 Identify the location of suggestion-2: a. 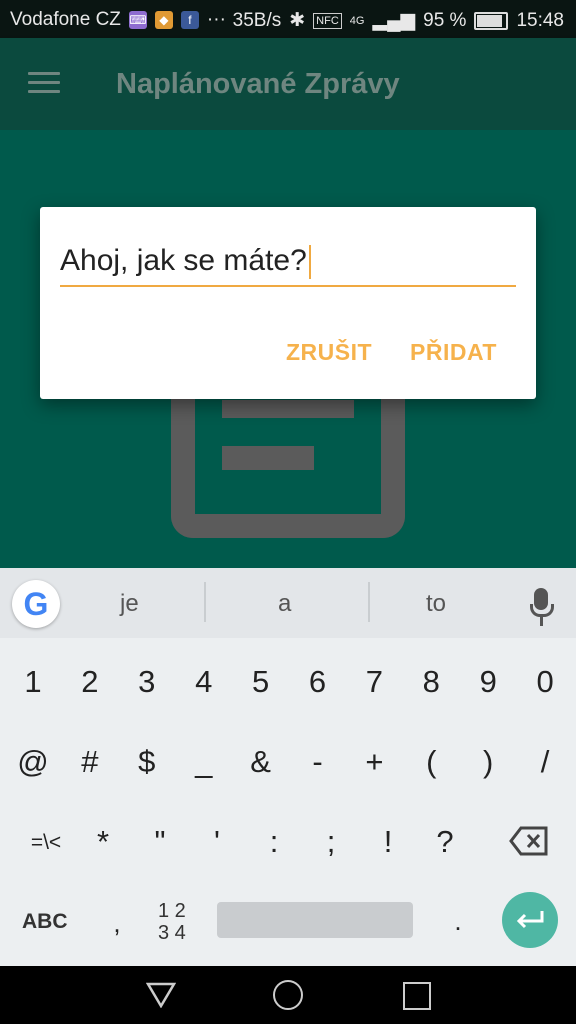
(284, 604).